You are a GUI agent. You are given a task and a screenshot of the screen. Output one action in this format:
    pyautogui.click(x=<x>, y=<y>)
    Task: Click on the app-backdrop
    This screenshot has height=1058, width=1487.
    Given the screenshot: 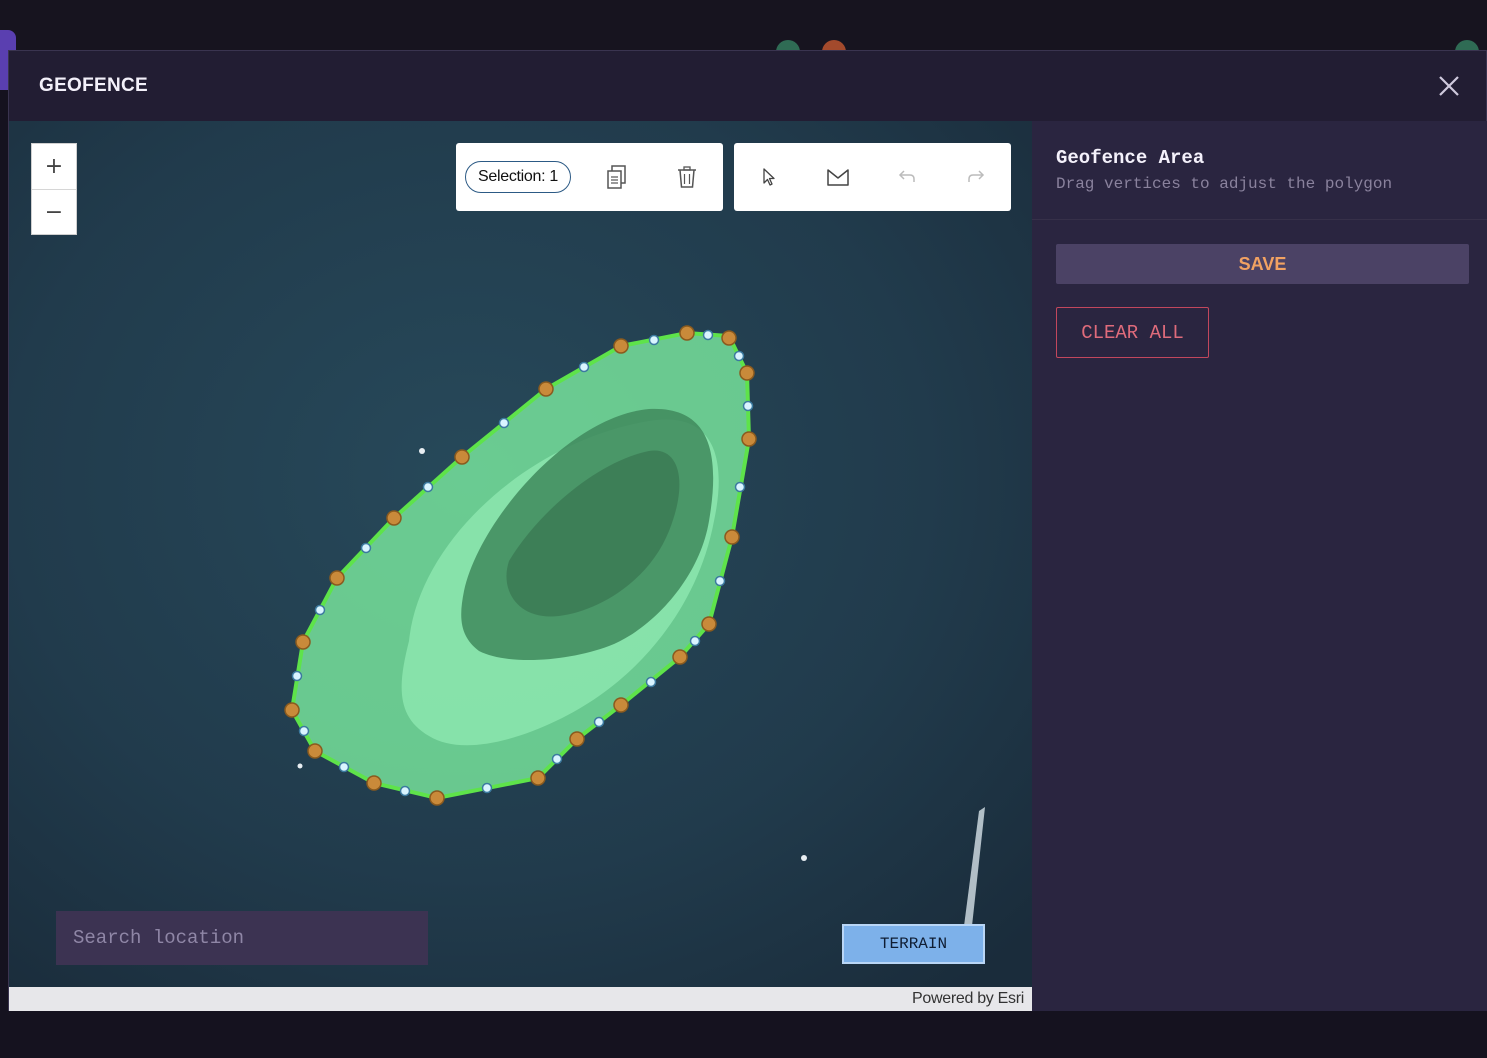 What is the action you would take?
    pyautogui.click(x=743, y=25)
    